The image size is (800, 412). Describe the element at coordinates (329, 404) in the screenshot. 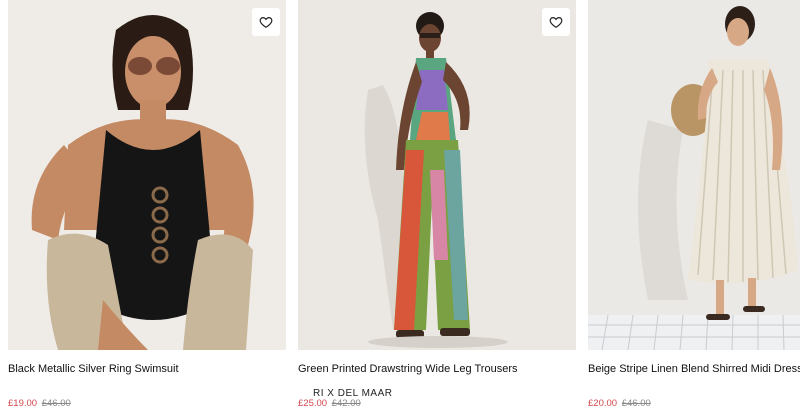

I see `product-price: £25.00 £42.00` at that location.